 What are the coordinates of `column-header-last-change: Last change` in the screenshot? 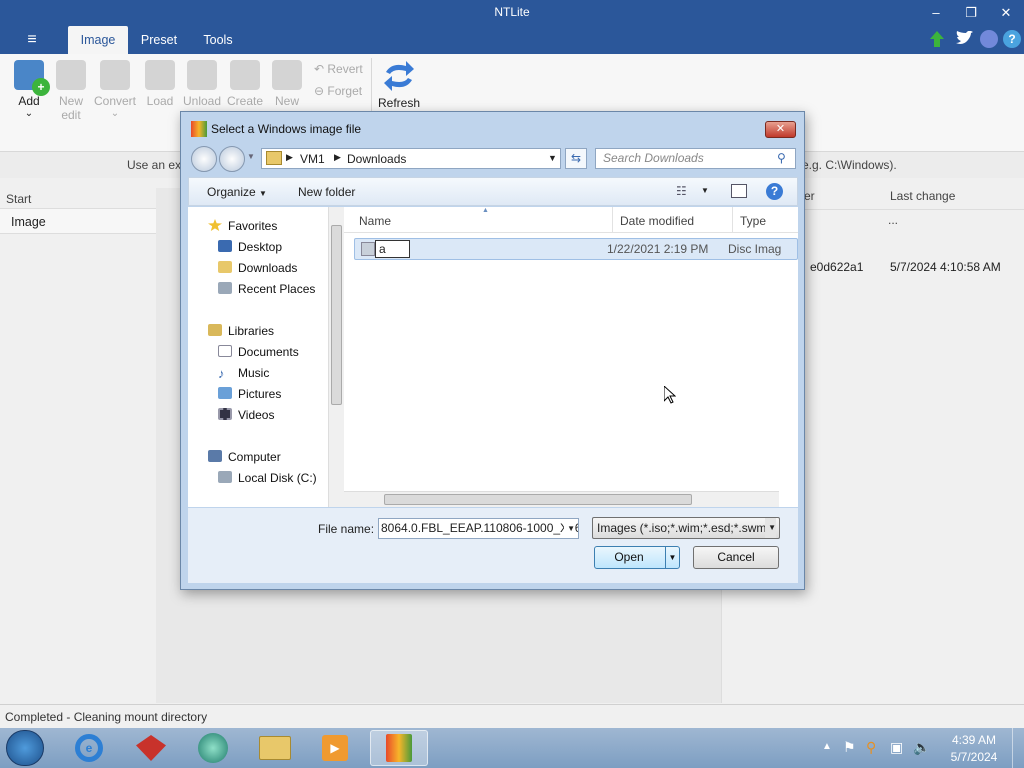 It's located at (923, 196).